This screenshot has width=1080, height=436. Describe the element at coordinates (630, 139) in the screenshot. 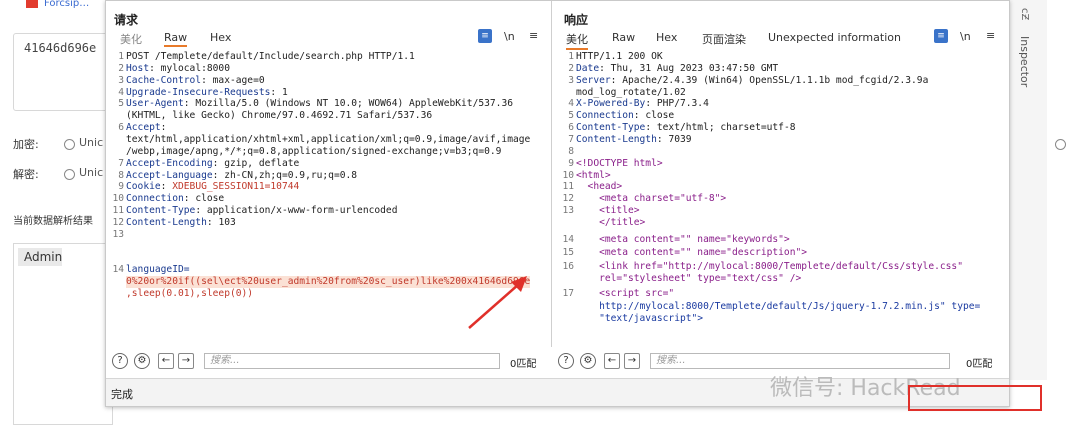

I see `code-line: 7 Content-Length: 7039` at that location.